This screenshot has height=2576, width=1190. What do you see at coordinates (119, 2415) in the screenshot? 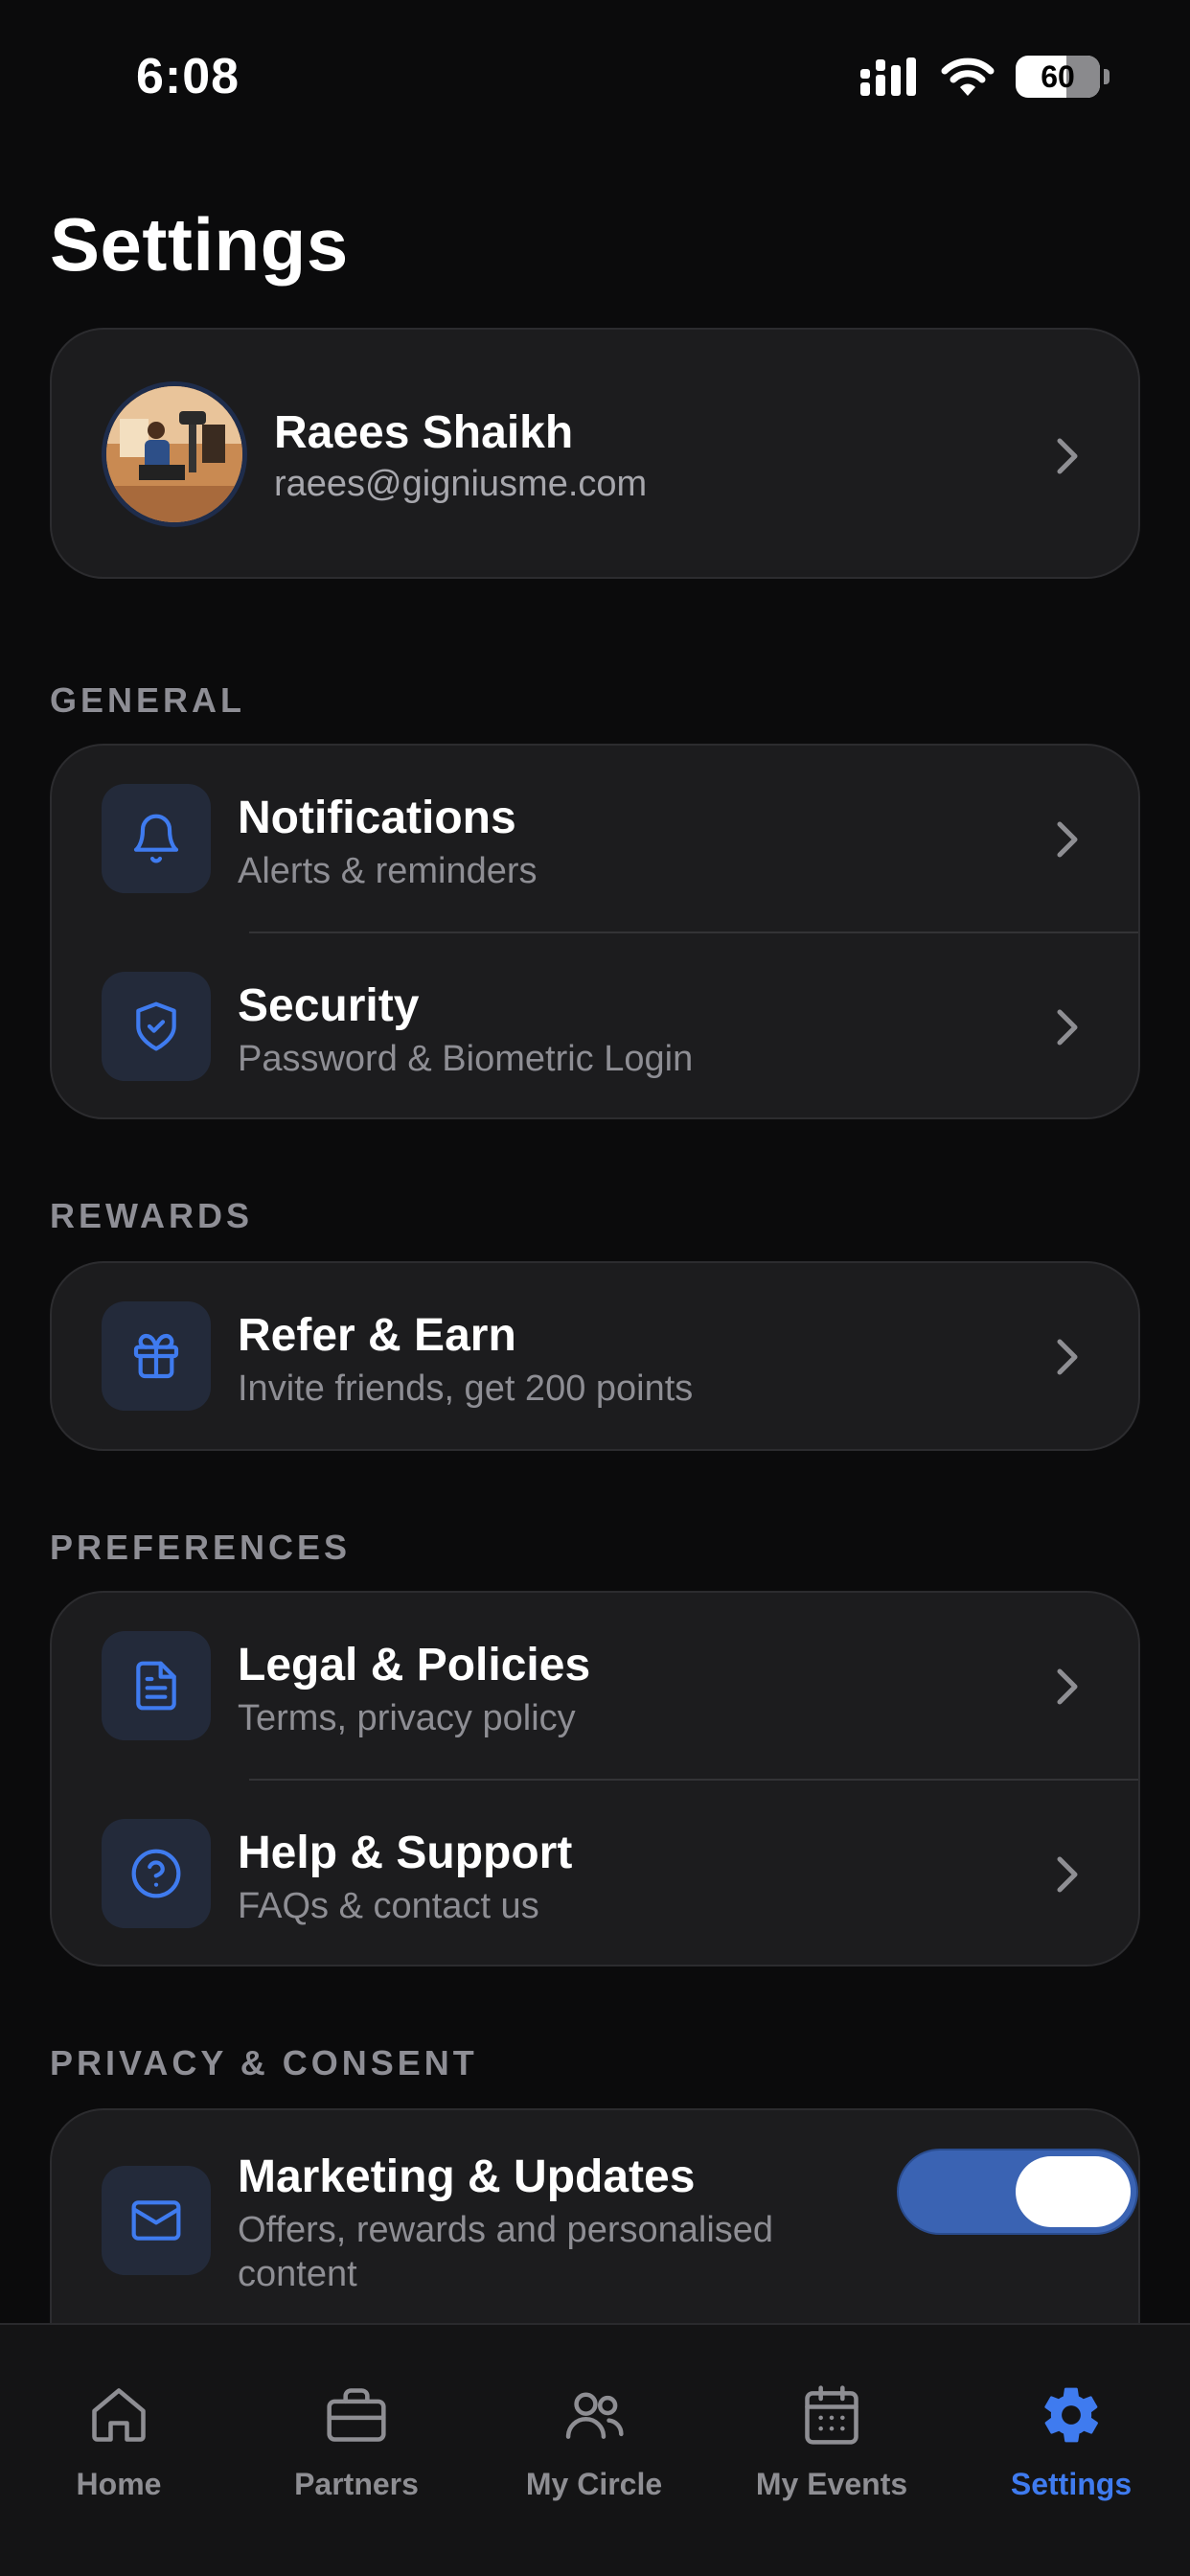
I see `home-icon` at bounding box center [119, 2415].